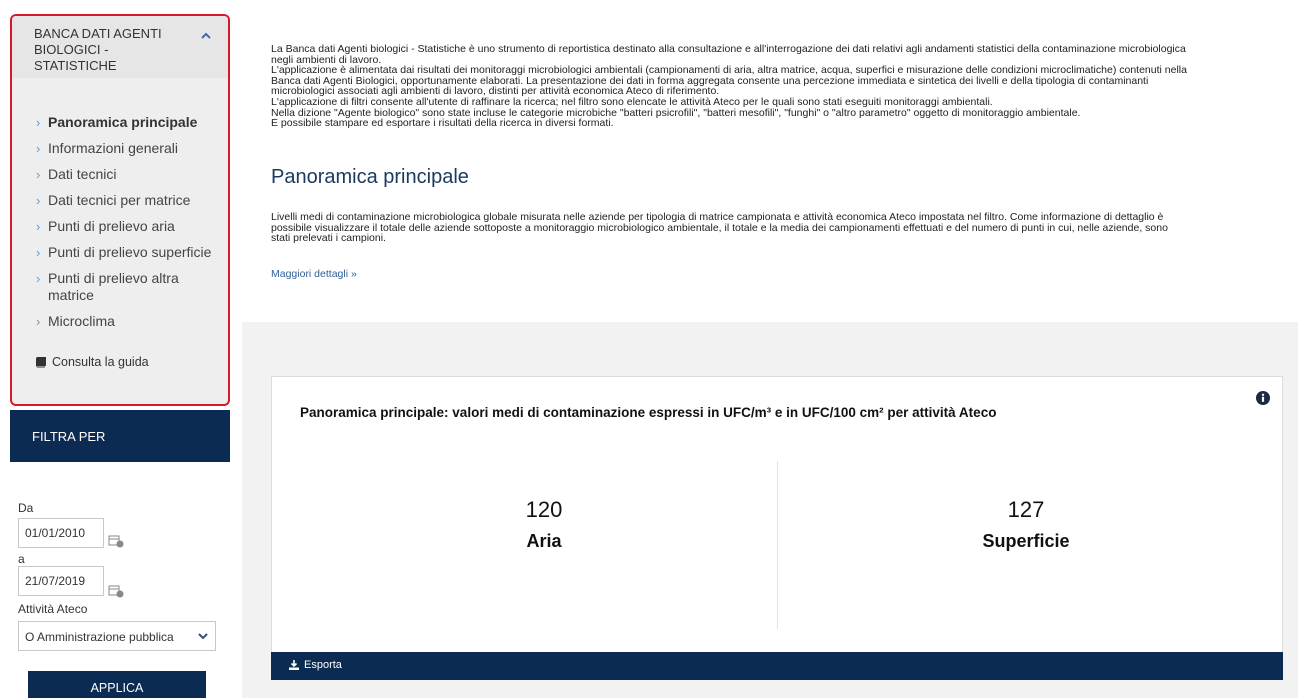  What do you see at coordinates (120, 321) in the screenshot?
I see `sidebar-item-microclima: › Microclima` at bounding box center [120, 321].